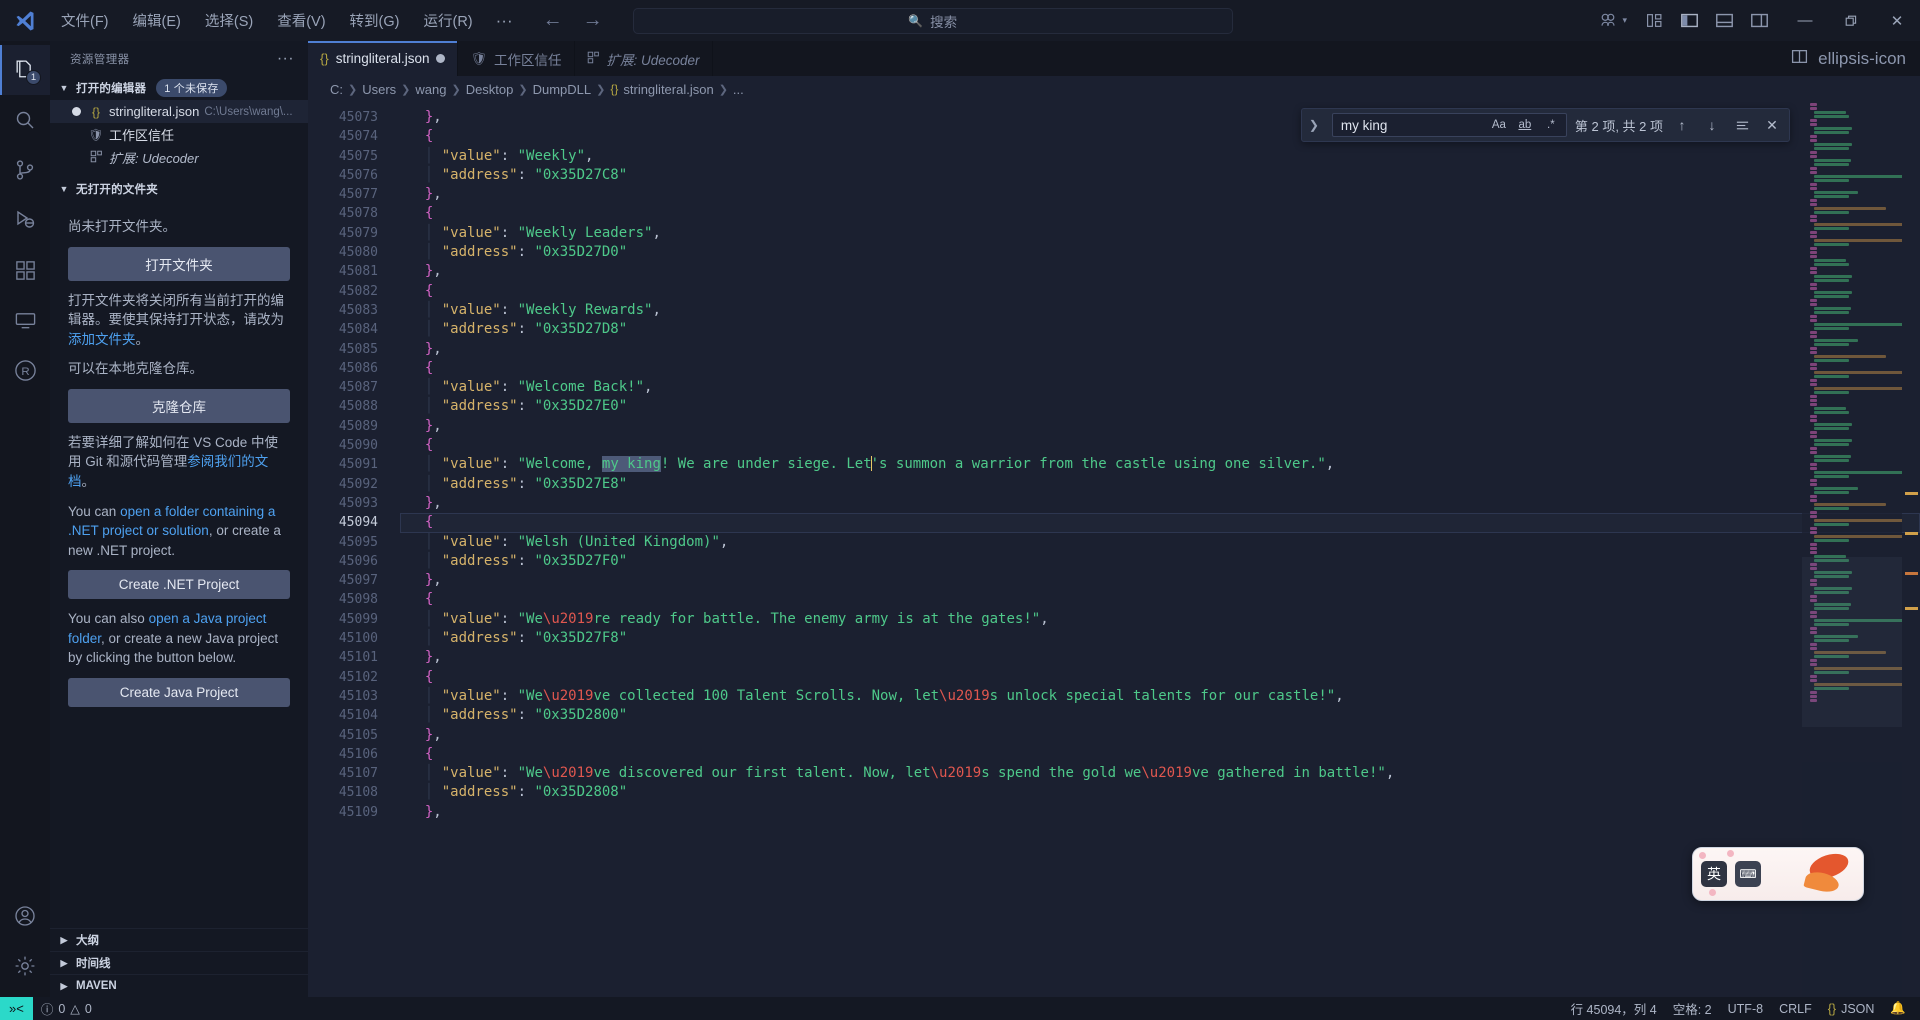  Describe the element at coordinates (25, 916) in the screenshot. I see `account-circle-icon` at that location.